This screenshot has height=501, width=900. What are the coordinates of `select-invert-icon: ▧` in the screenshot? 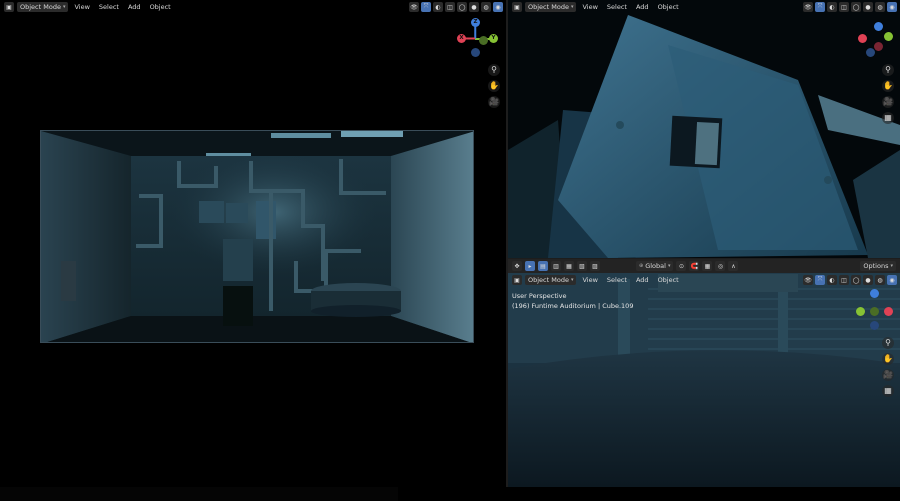 It's located at (582, 266).